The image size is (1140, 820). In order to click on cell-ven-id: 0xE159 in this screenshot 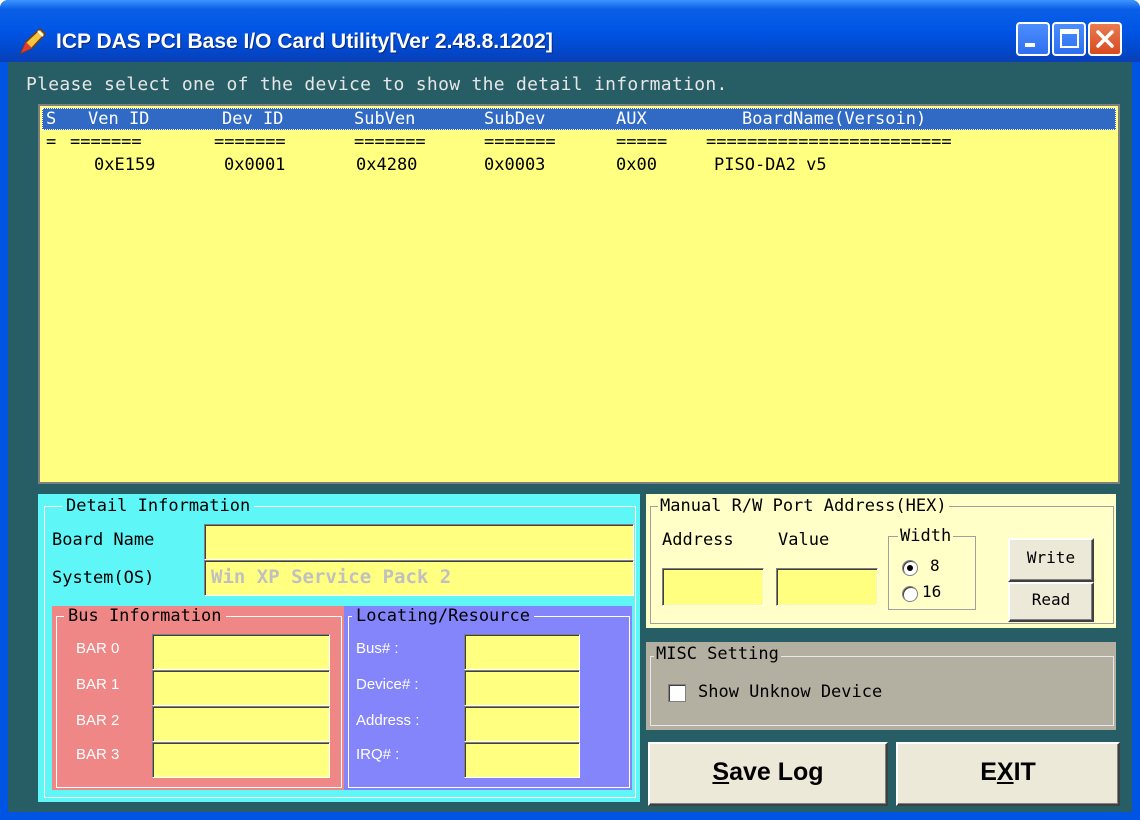, I will do `click(125, 165)`.